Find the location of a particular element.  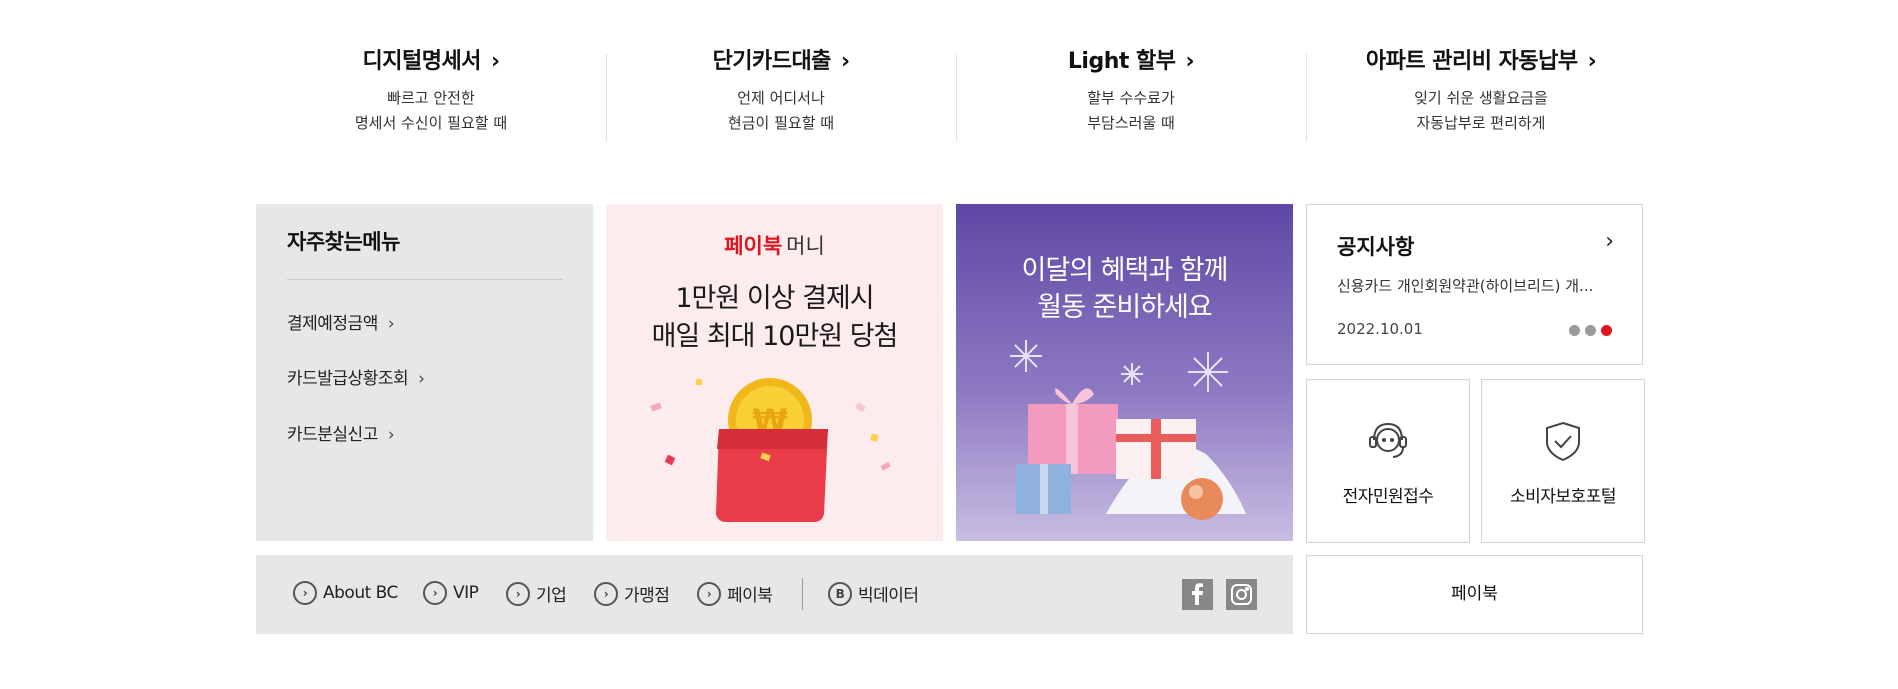

service-title: 단기카드대출 is located at coordinates (771, 61).